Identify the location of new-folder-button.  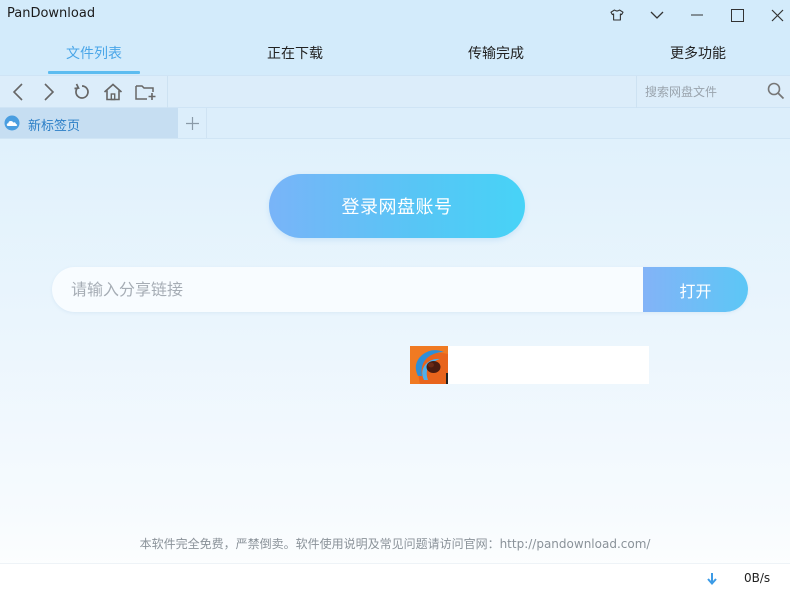
(146, 92).